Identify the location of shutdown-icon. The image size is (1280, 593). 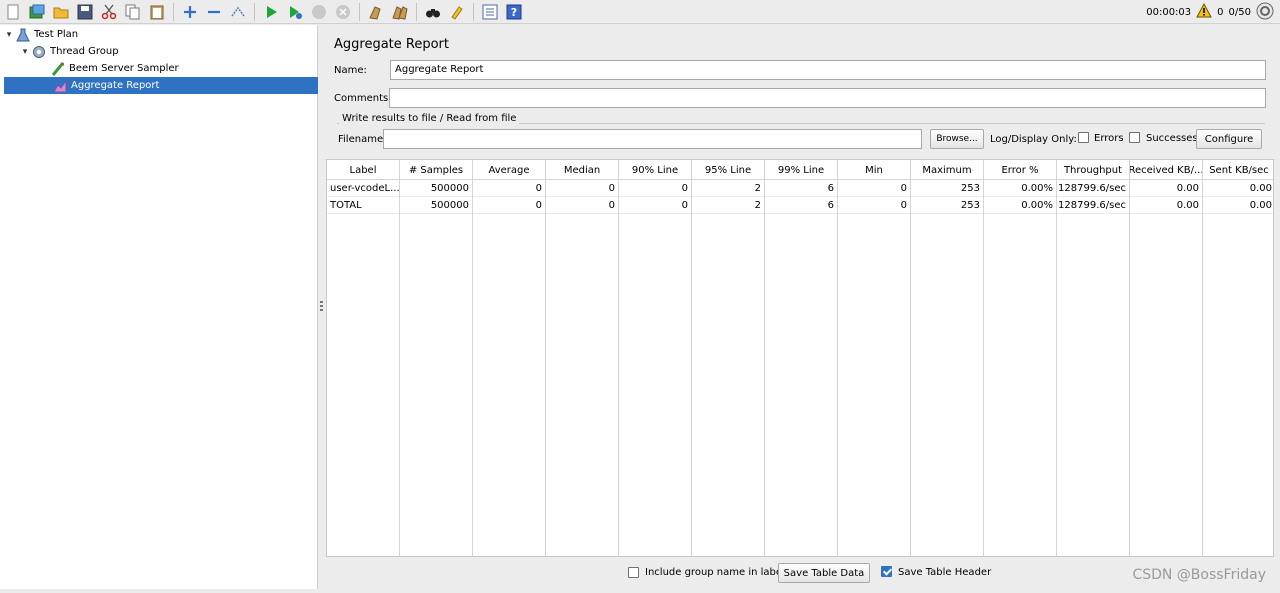
(343, 12).